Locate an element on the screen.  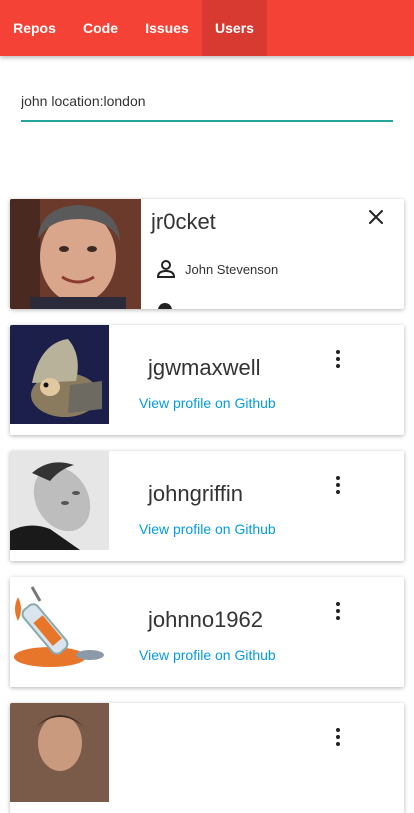
search-field is located at coordinates (207, 103).